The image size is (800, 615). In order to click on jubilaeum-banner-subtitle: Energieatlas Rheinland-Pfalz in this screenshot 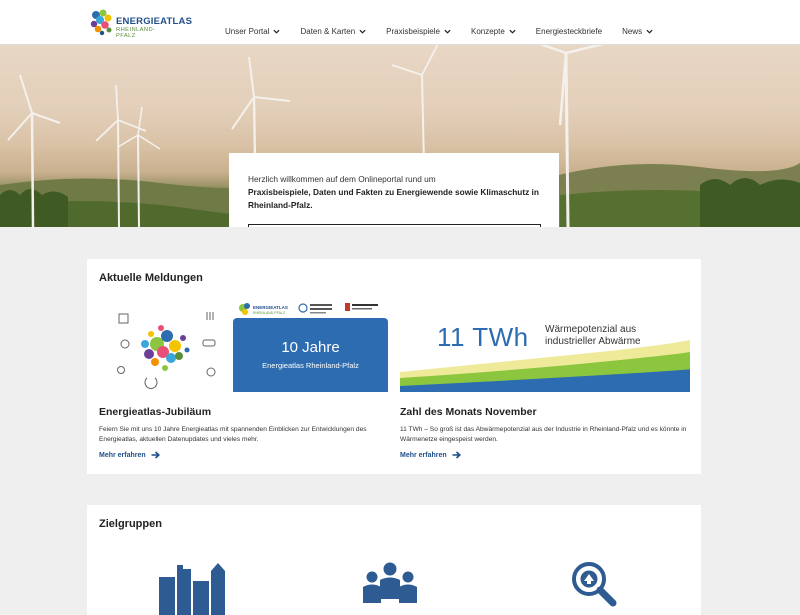, I will do `click(310, 365)`.